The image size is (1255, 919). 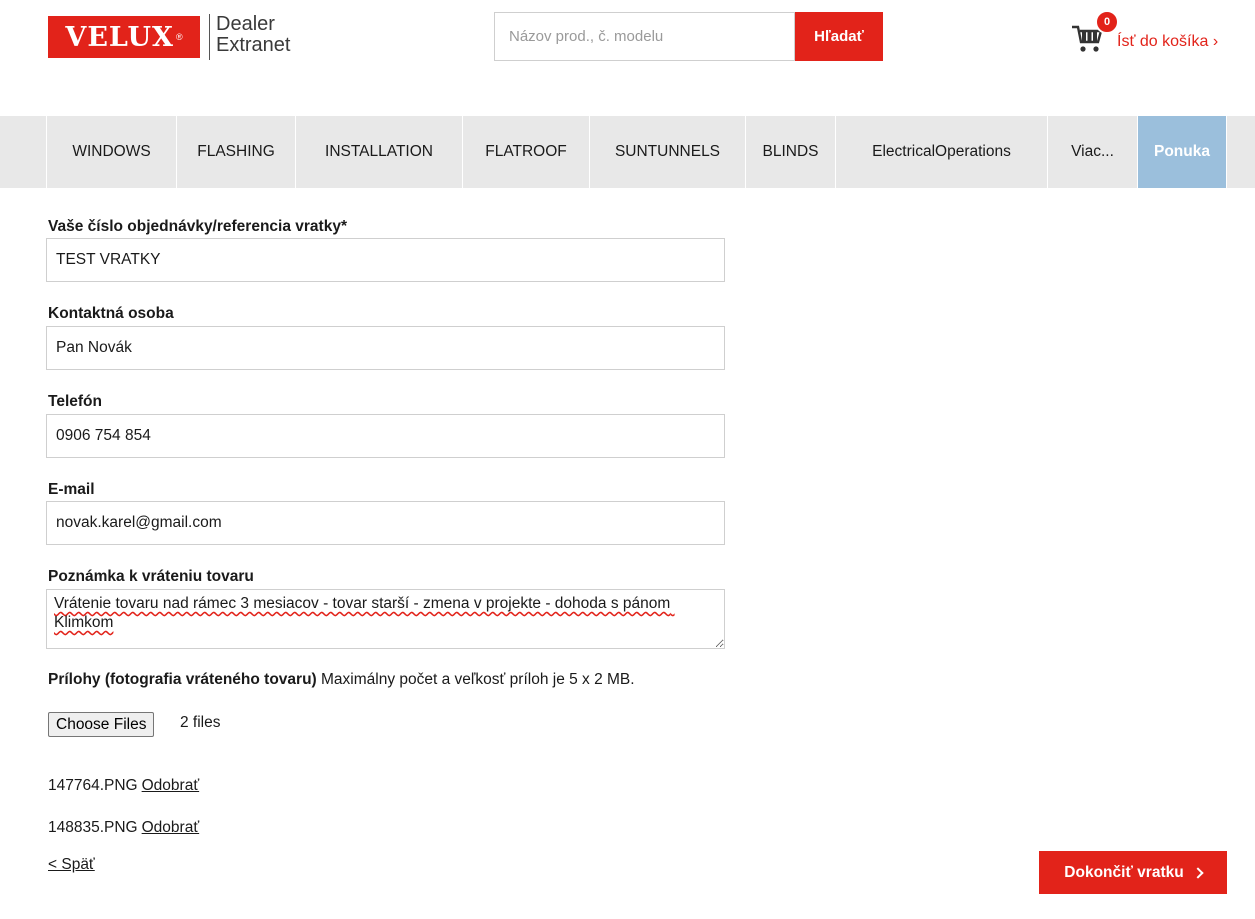 I want to click on finish-return-button: Dokončiť vratku, so click(x=1133, y=872).